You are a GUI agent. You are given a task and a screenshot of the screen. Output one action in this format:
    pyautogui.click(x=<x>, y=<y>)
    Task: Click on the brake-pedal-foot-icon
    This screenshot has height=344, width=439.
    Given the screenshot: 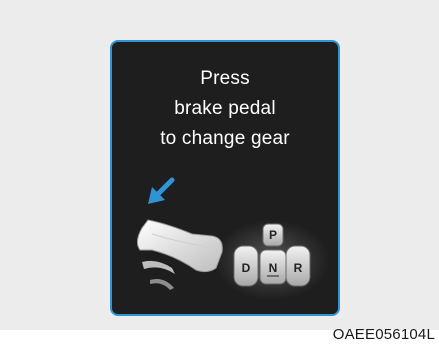 What is the action you would take?
    pyautogui.click(x=179, y=254)
    